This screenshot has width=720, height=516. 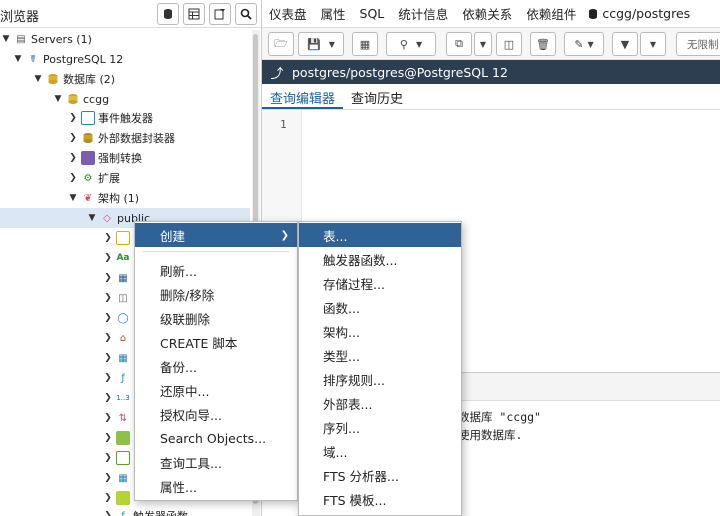 What do you see at coordinates (321, 44) in the screenshot?
I see `save-button: 💾 ▼` at bounding box center [321, 44].